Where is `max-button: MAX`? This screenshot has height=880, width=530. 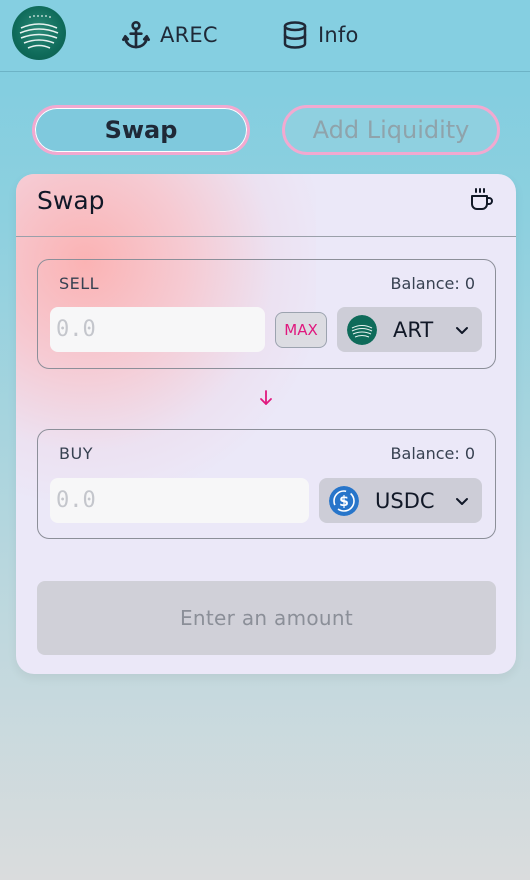
max-button: MAX is located at coordinates (301, 330).